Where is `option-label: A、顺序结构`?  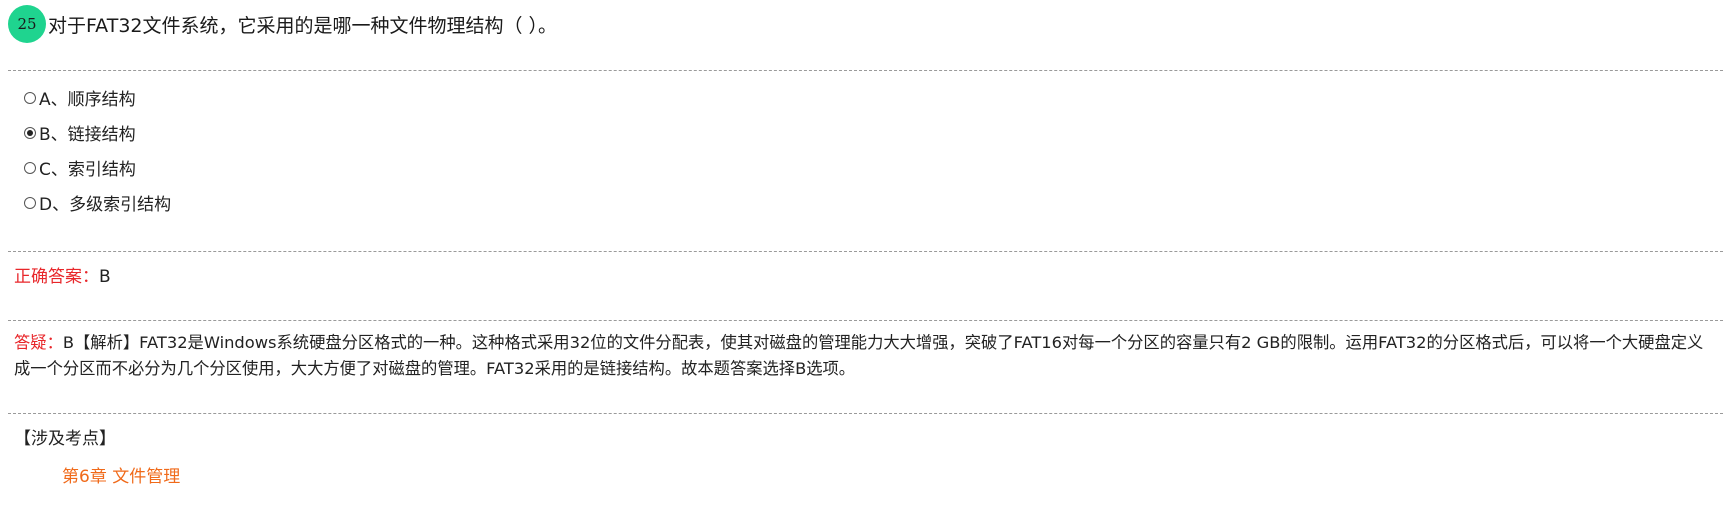
option-label: A、顺序结构 is located at coordinates (87, 100).